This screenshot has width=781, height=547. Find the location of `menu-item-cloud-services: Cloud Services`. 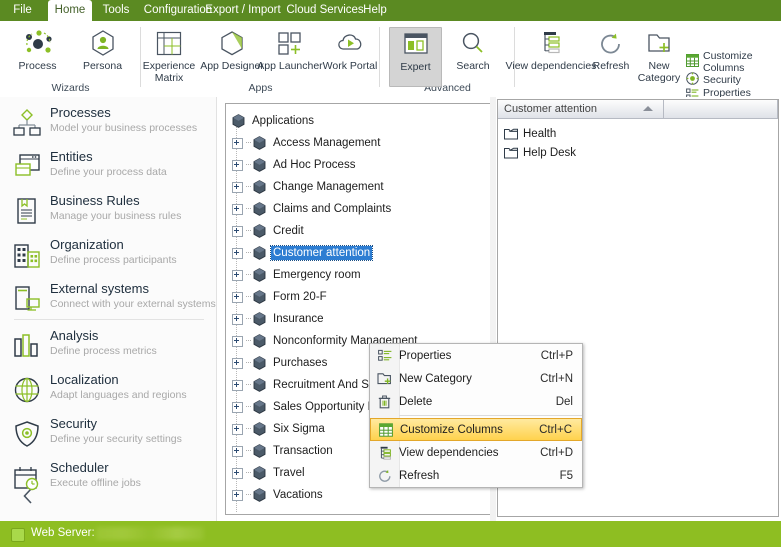

menu-item-cloud-services: Cloud Services is located at coordinates (325, 10).